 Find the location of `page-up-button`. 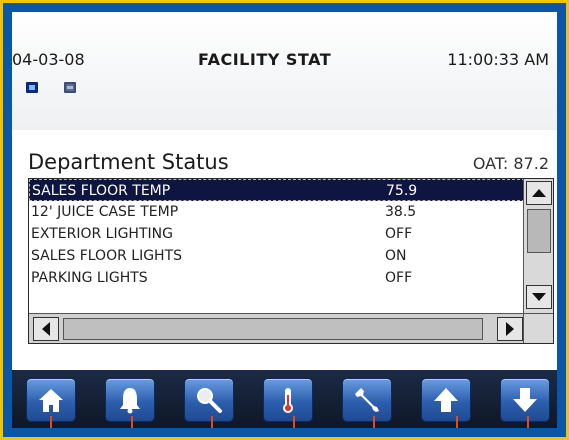

page-up-button is located at coordinates (446, 400).